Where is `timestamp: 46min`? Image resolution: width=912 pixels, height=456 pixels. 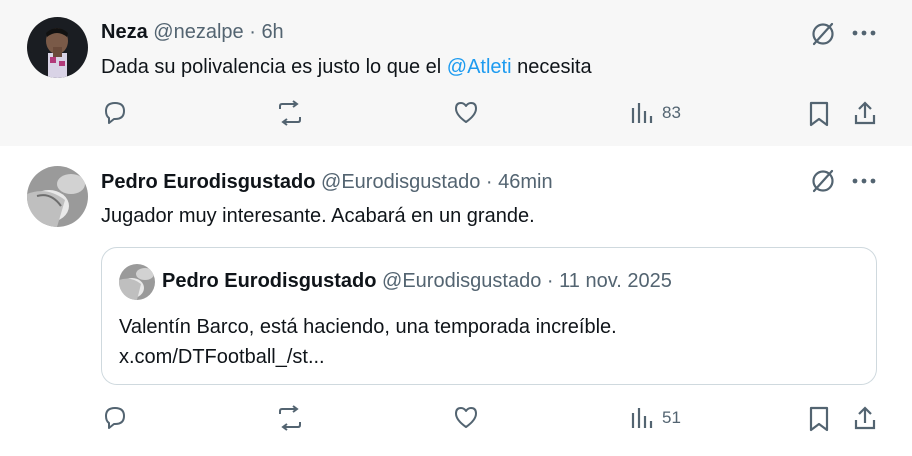 timestamp: 46min is located at coordinates (525, 182).